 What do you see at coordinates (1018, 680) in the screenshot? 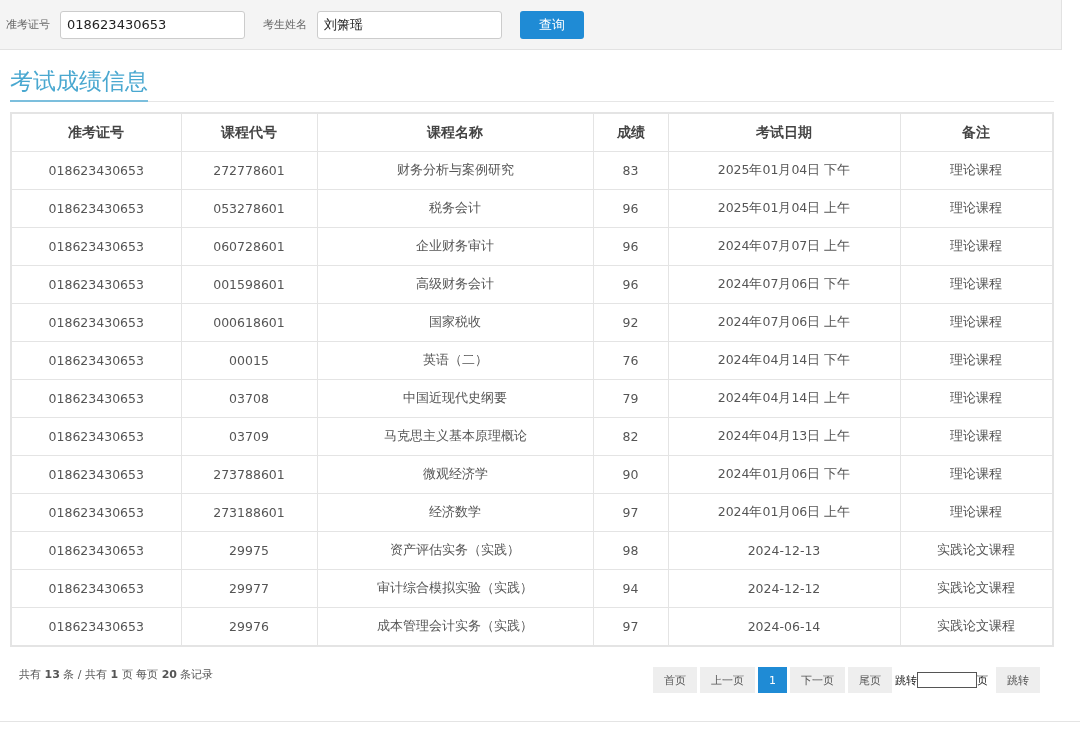
I see `jump-button: 跳转` at bounding box center [1018, 680].